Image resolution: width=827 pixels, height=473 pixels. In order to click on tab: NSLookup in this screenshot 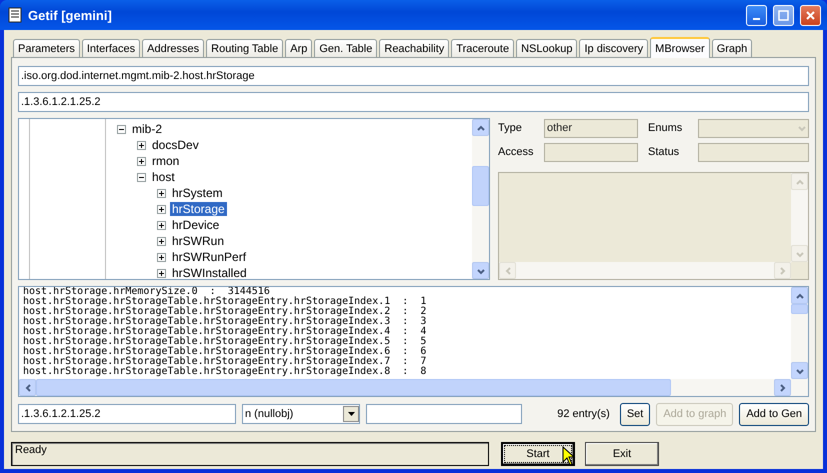, I will do `click(547, 48)`.